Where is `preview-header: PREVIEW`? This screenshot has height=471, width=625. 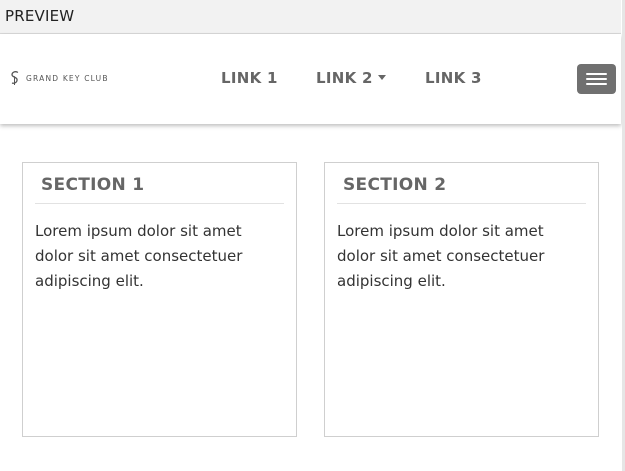 preview-header: PREVIEW is located at coordinates (310, 17).